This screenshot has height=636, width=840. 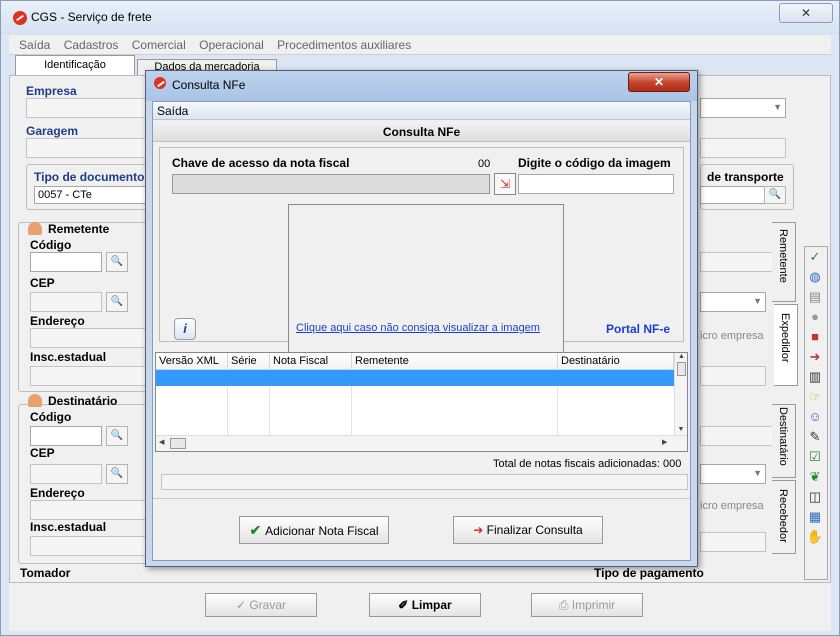 I want to click on hand-icon: ☞, so click(x=815, y=397).